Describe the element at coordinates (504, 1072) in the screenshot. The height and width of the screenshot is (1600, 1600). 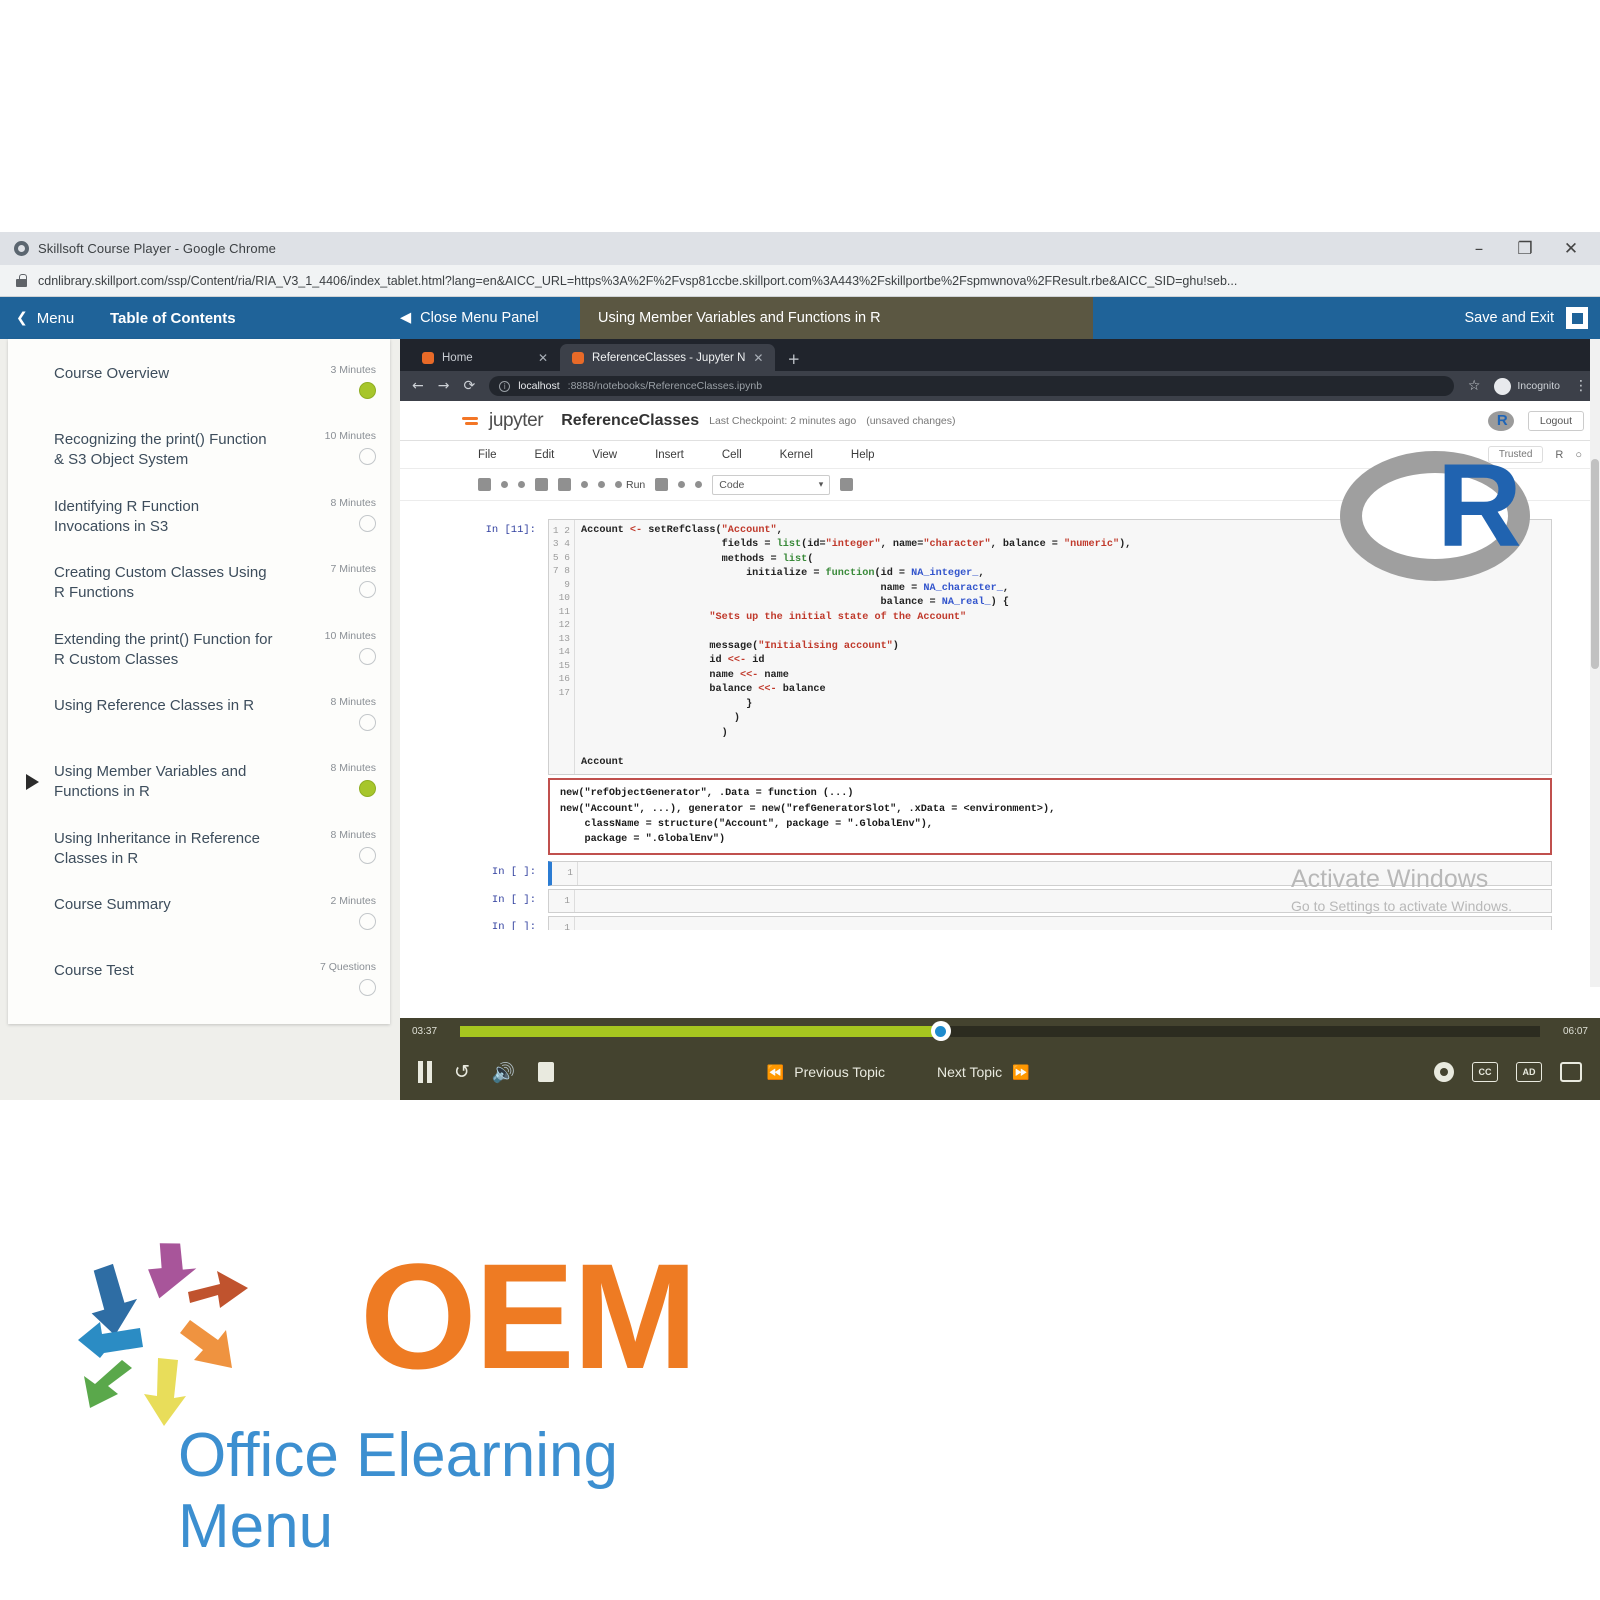
I see `volume-icon: 🔊` at that location.